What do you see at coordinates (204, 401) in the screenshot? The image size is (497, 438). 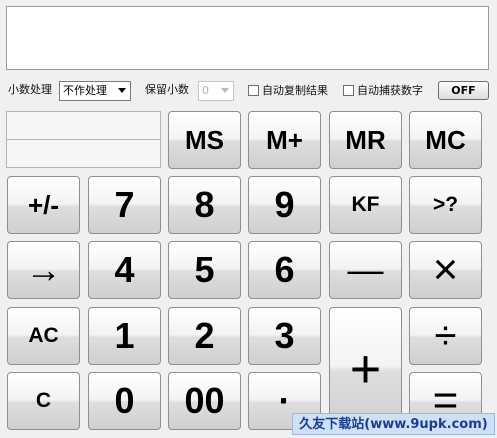 I see `double-zero-button: 00` at bounding box center [204, 401].